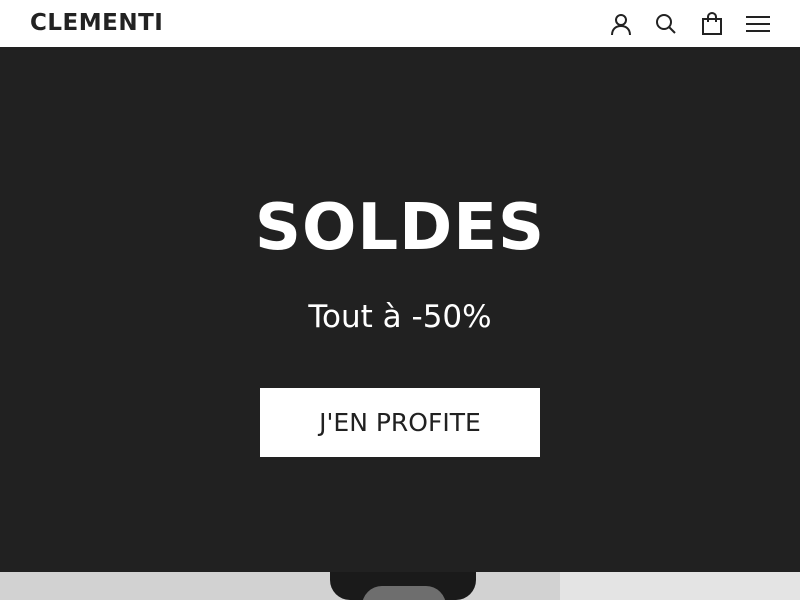 Image resolution: width=800 pixels, height=600 pixels. What do you see at coordinates (400, 23) in the screenshot?
I see `site-header: CLEMENTI` at bounding box center [400, 23].